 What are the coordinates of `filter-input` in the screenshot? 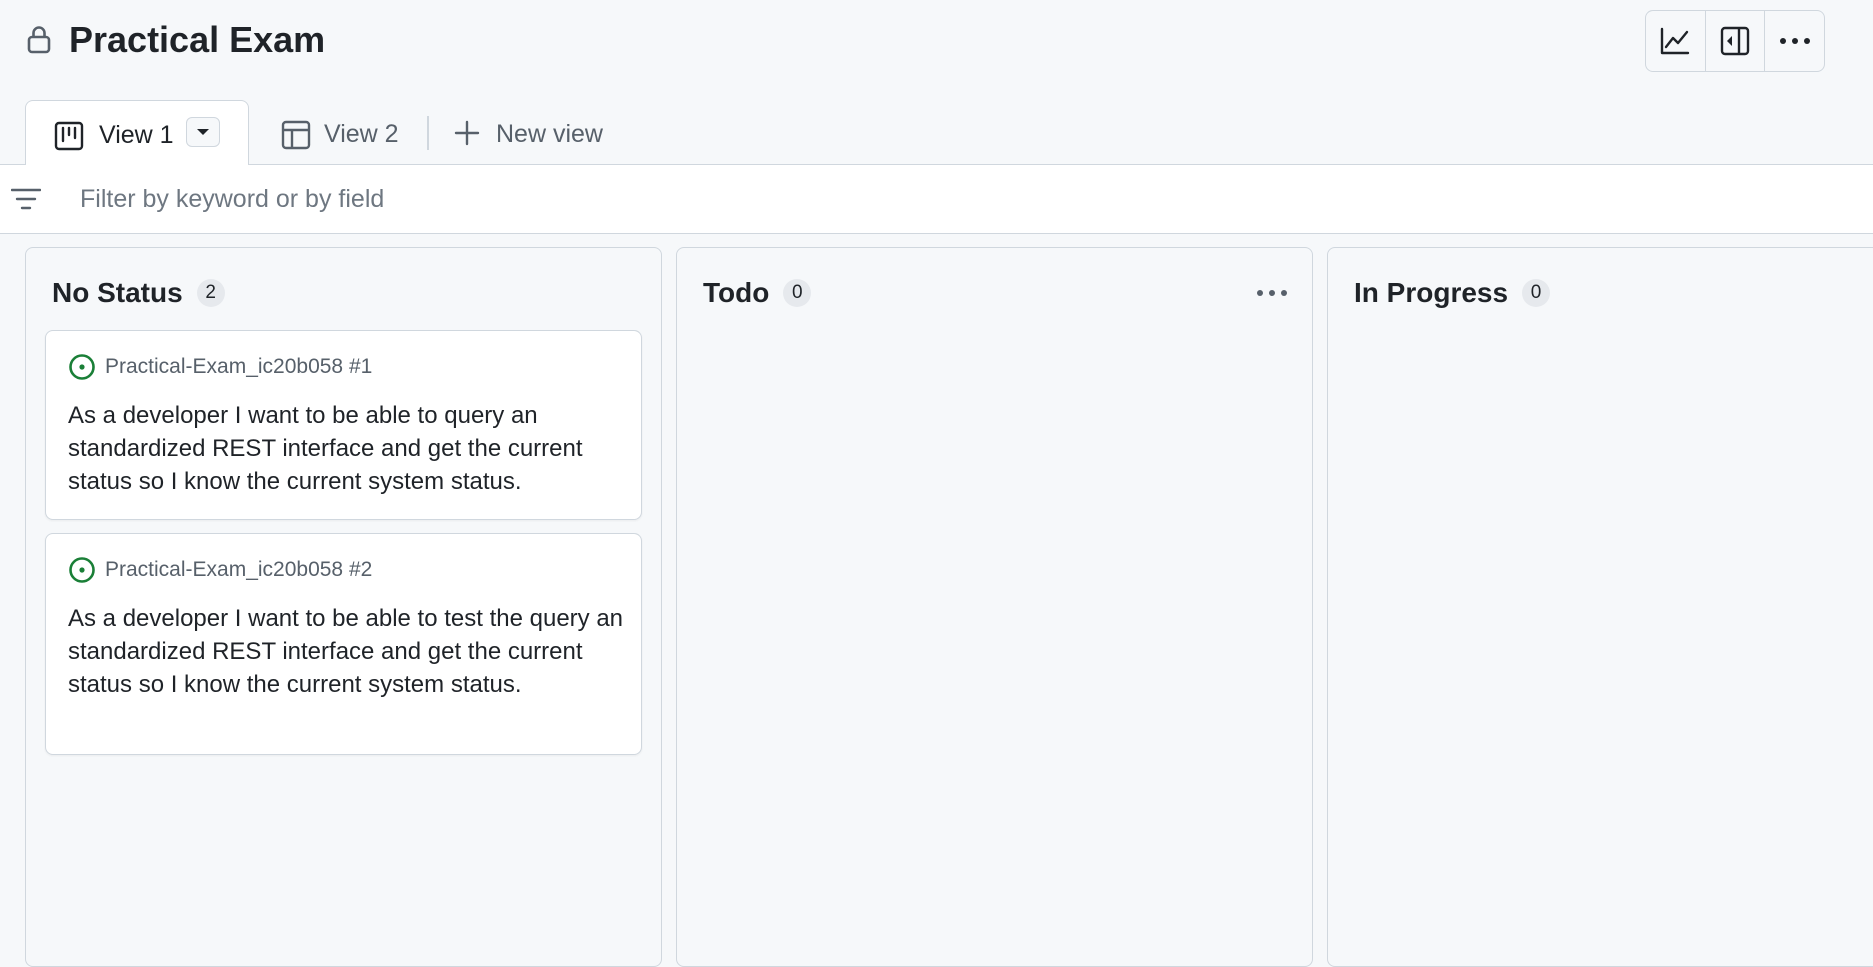 It's located at (930, 199).